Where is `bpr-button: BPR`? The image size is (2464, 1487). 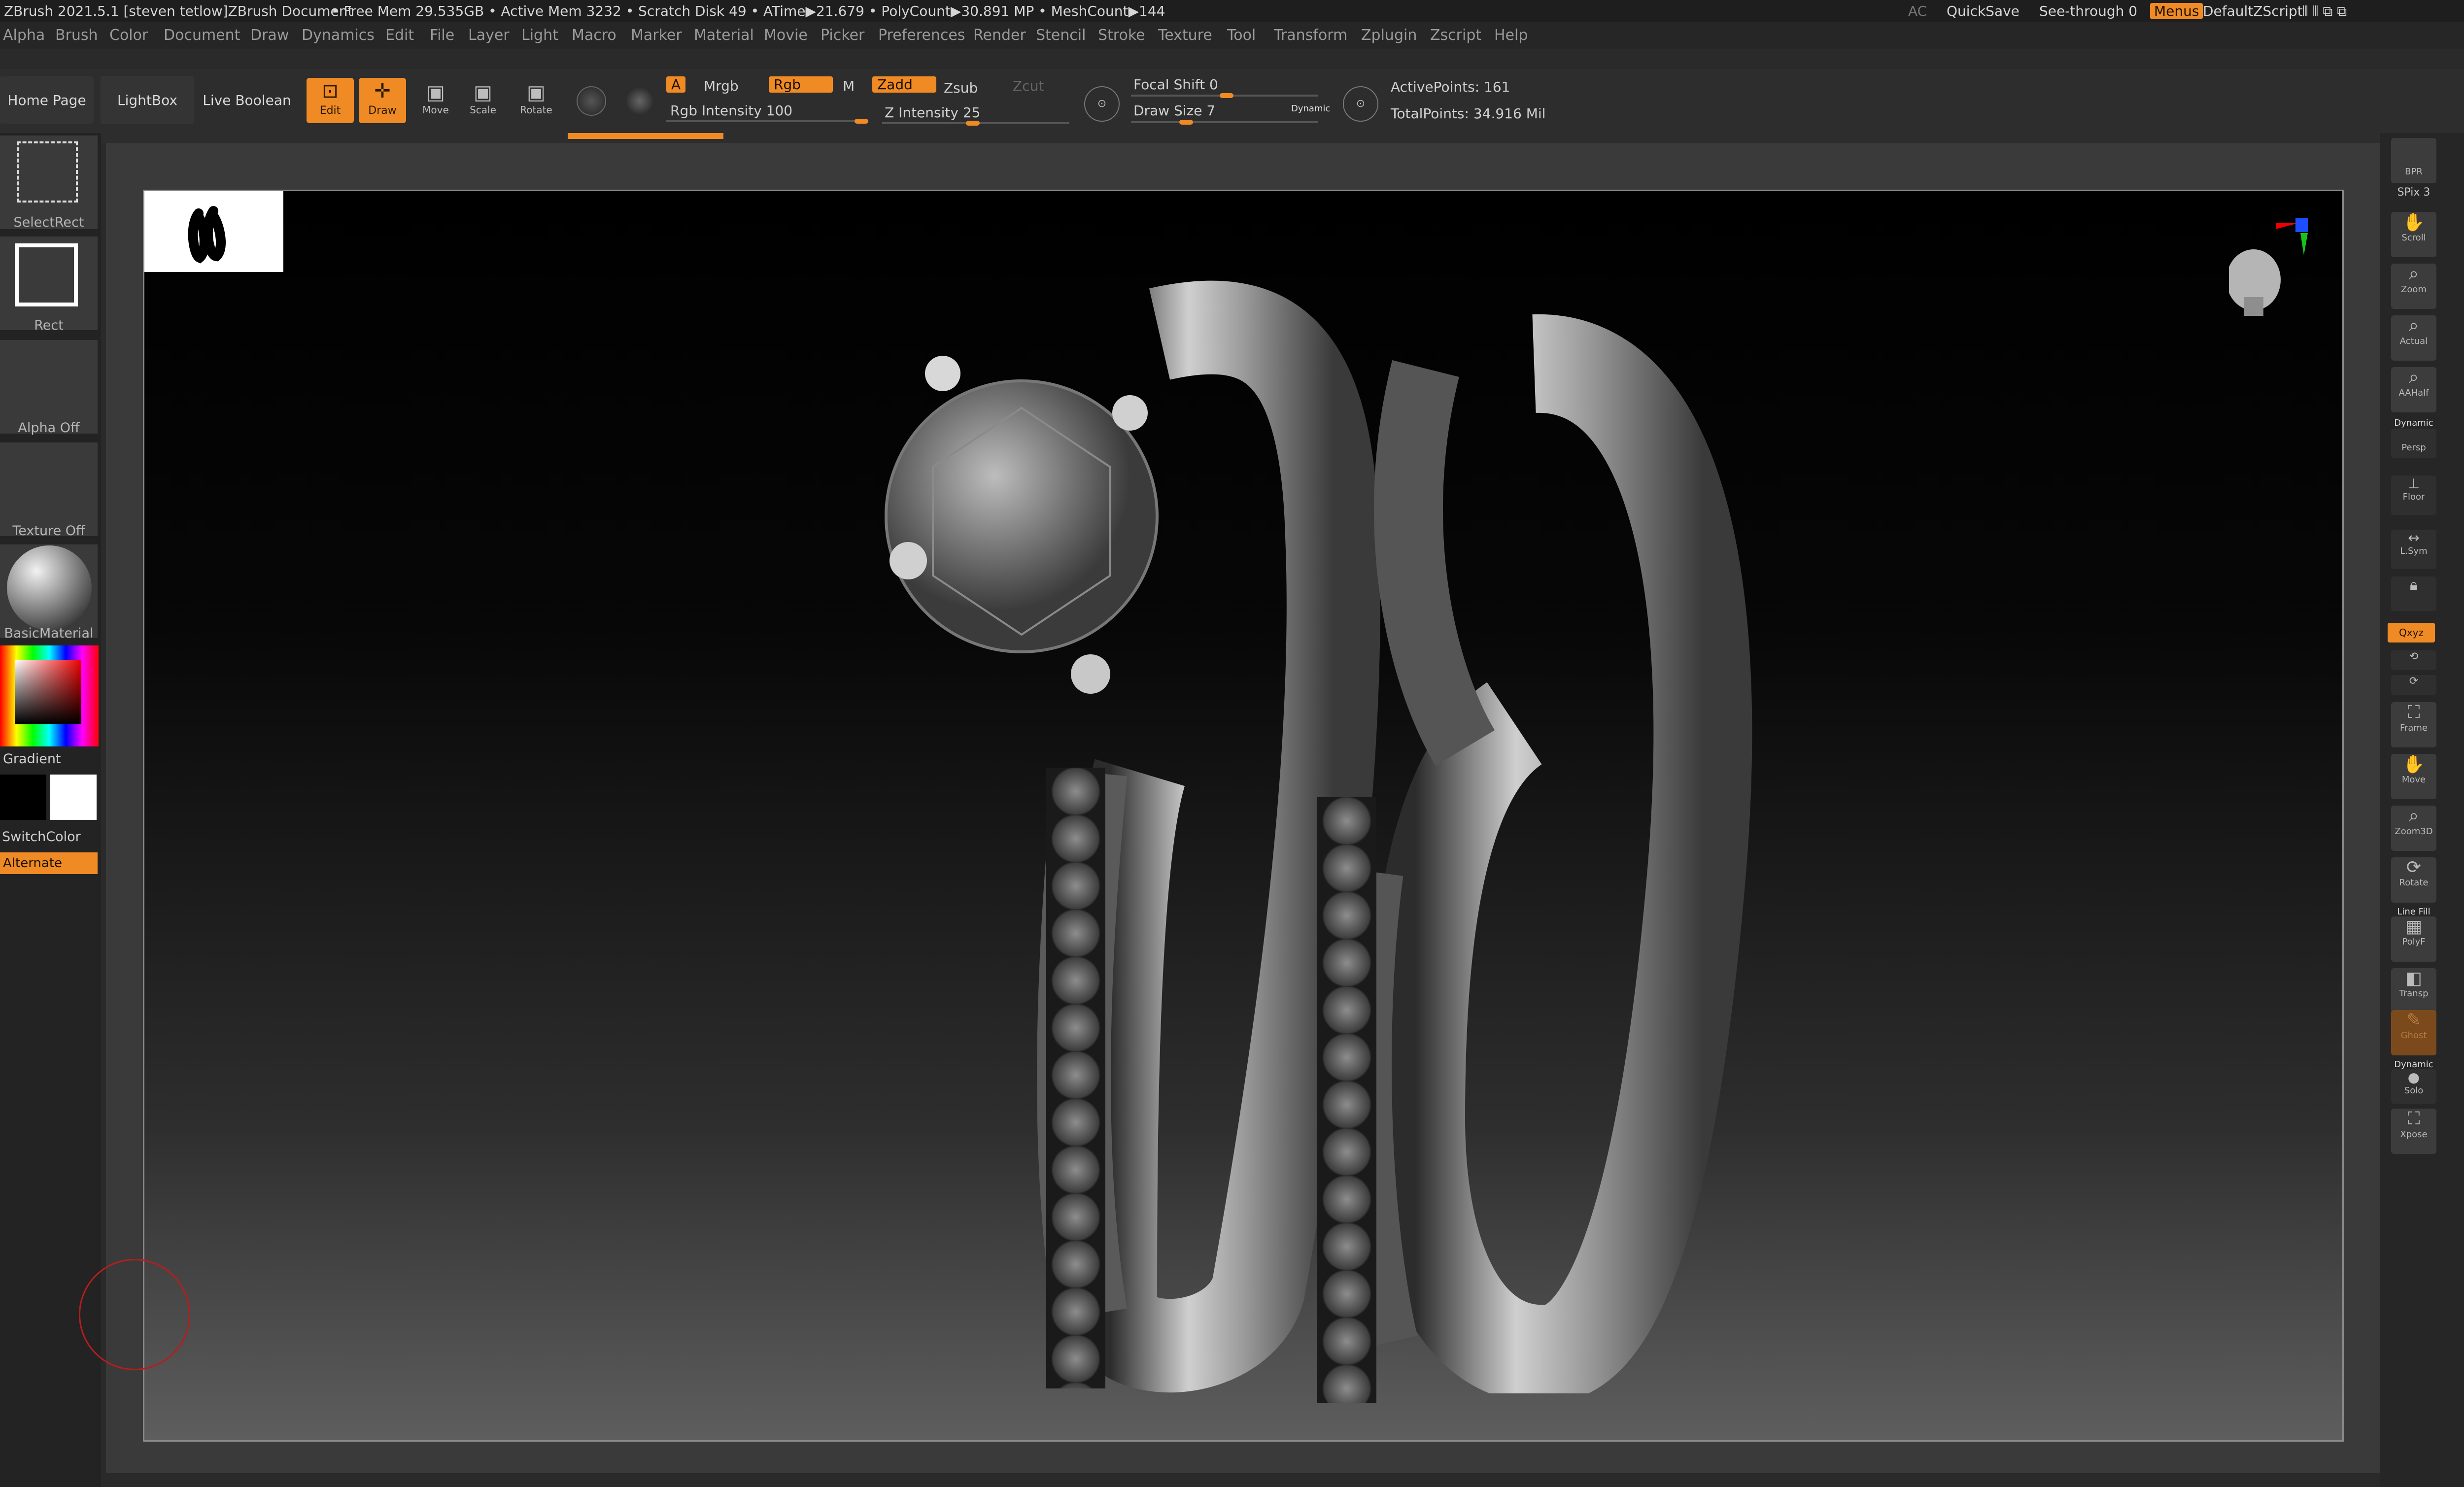
bpr-button: BPR is located at coordinates (2413, 160).